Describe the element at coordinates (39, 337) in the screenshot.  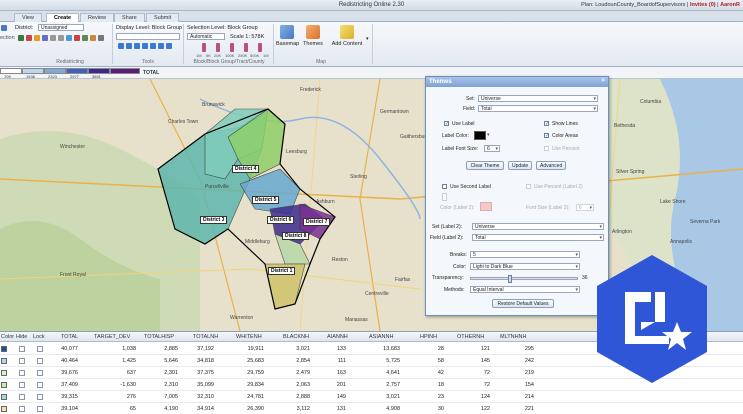
I see `column-header-lock: Lock` at that location.